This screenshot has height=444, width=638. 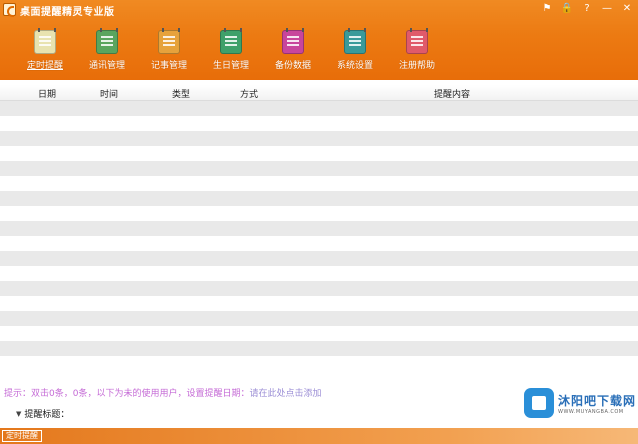 I want to click on tip-note: 请在此处点击添加, so click(x=285, y=394).